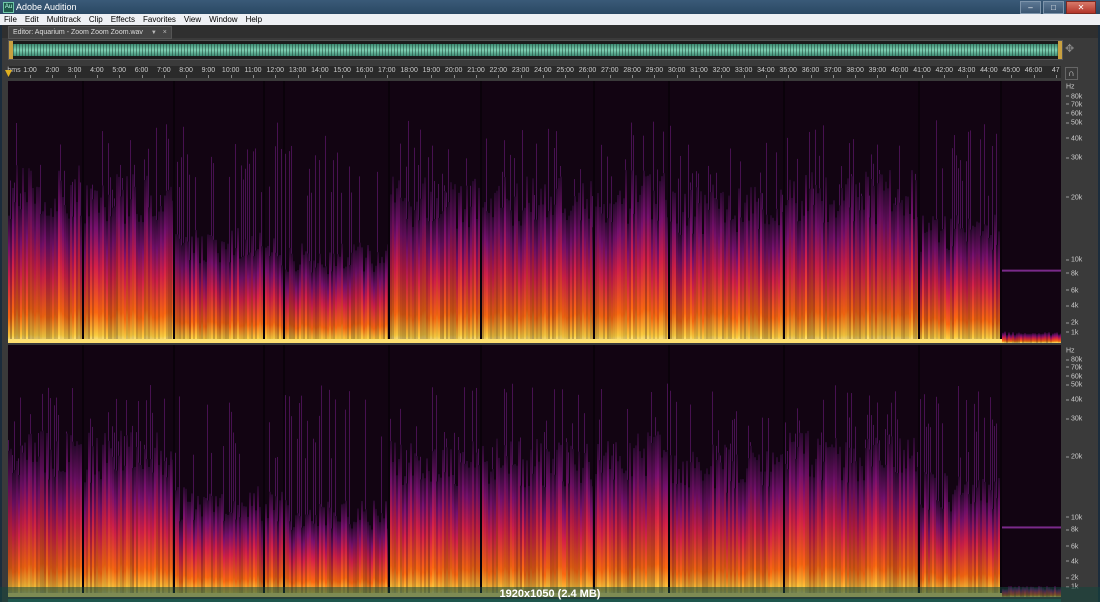 This screenshot has height=602, width=1100. Describe the element at coordinates (10, 19) in the screenshot. I see `menu-file: File` at that location.